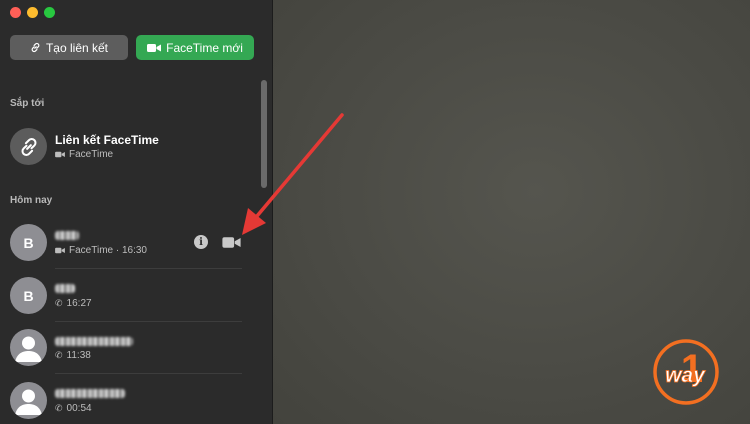 The image size is (750, 424). Describe the element at coordinates (79, 303) in the screenshot. I see `call-detail-text: 16:27` at that location.